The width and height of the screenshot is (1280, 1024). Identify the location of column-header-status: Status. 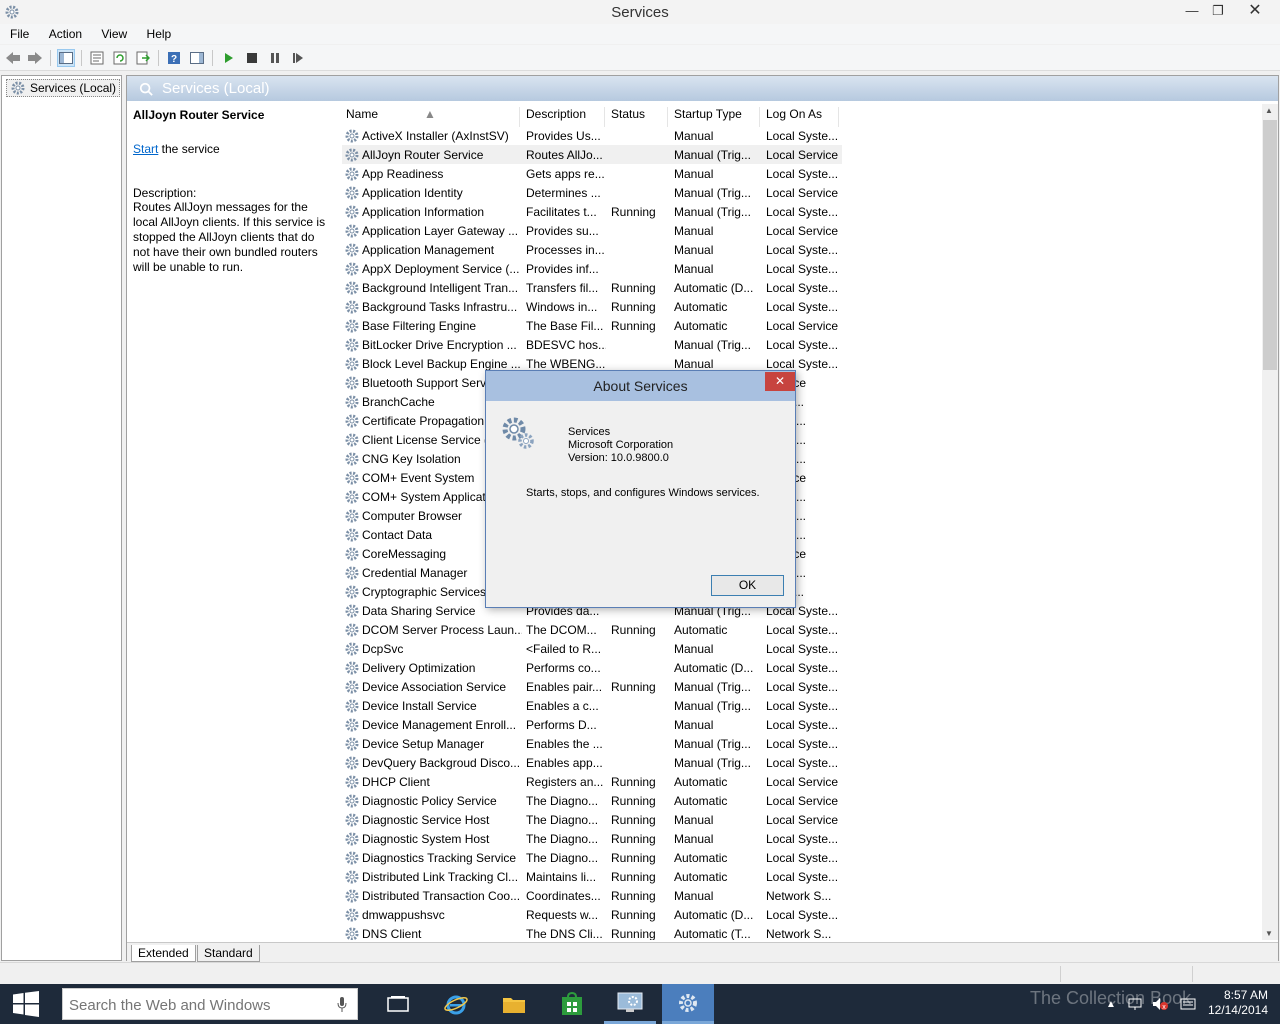
(628, 114).